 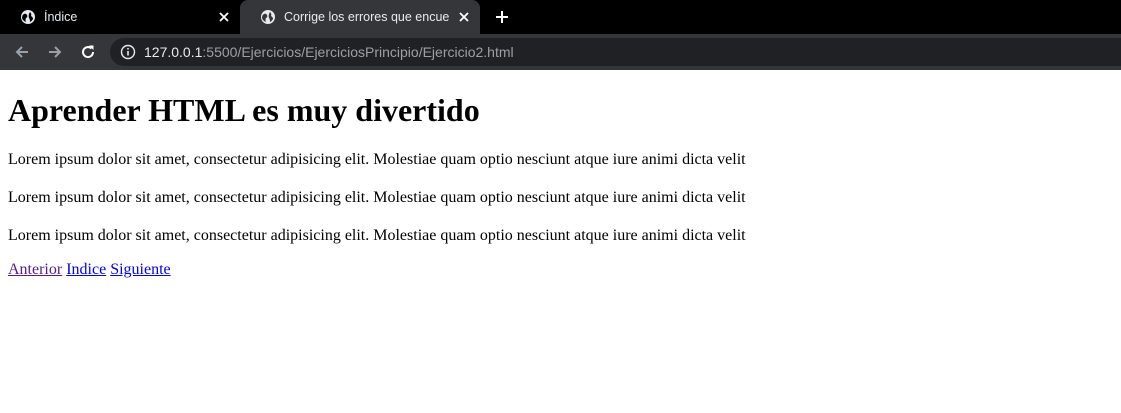 I want to click on back-button, so click(x=22, y=52).